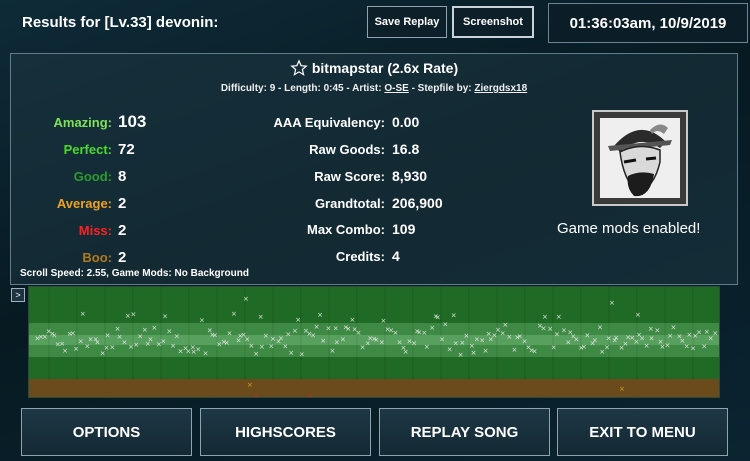  I want to click on judgement-row: Good: 8, so click(100, 176).